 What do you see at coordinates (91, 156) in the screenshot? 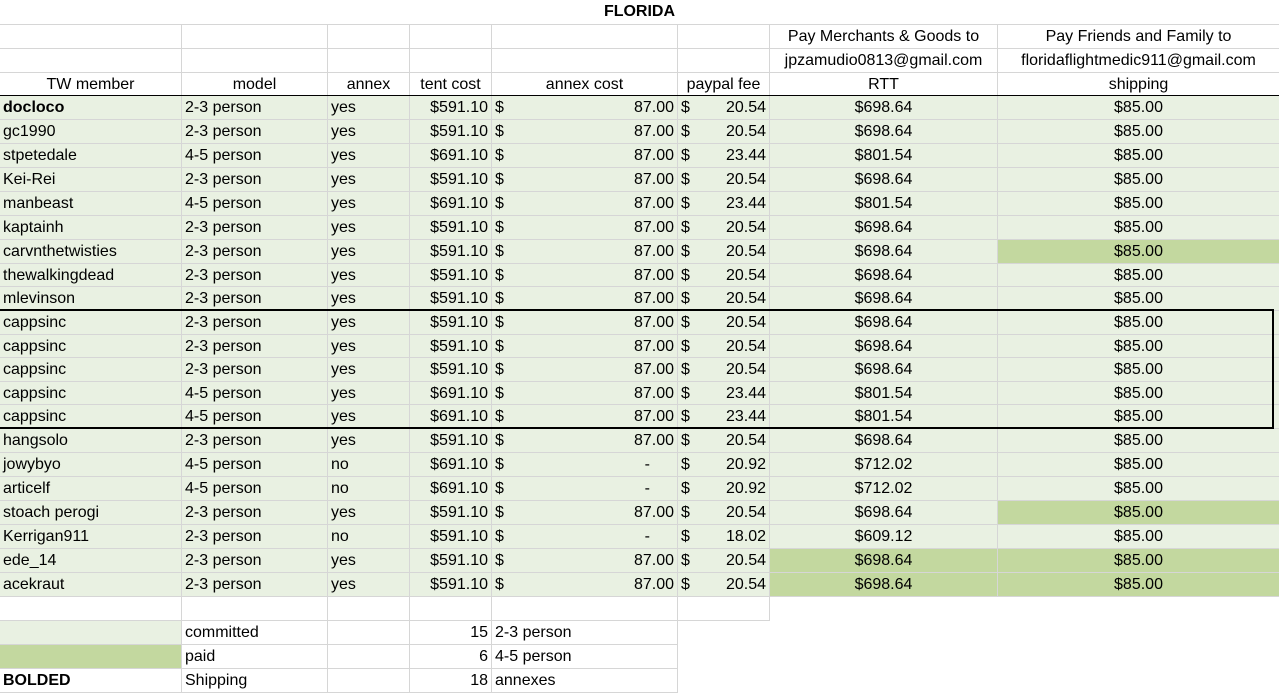
I see `member-cell: stpetedale` at bounding box center [91, 156].